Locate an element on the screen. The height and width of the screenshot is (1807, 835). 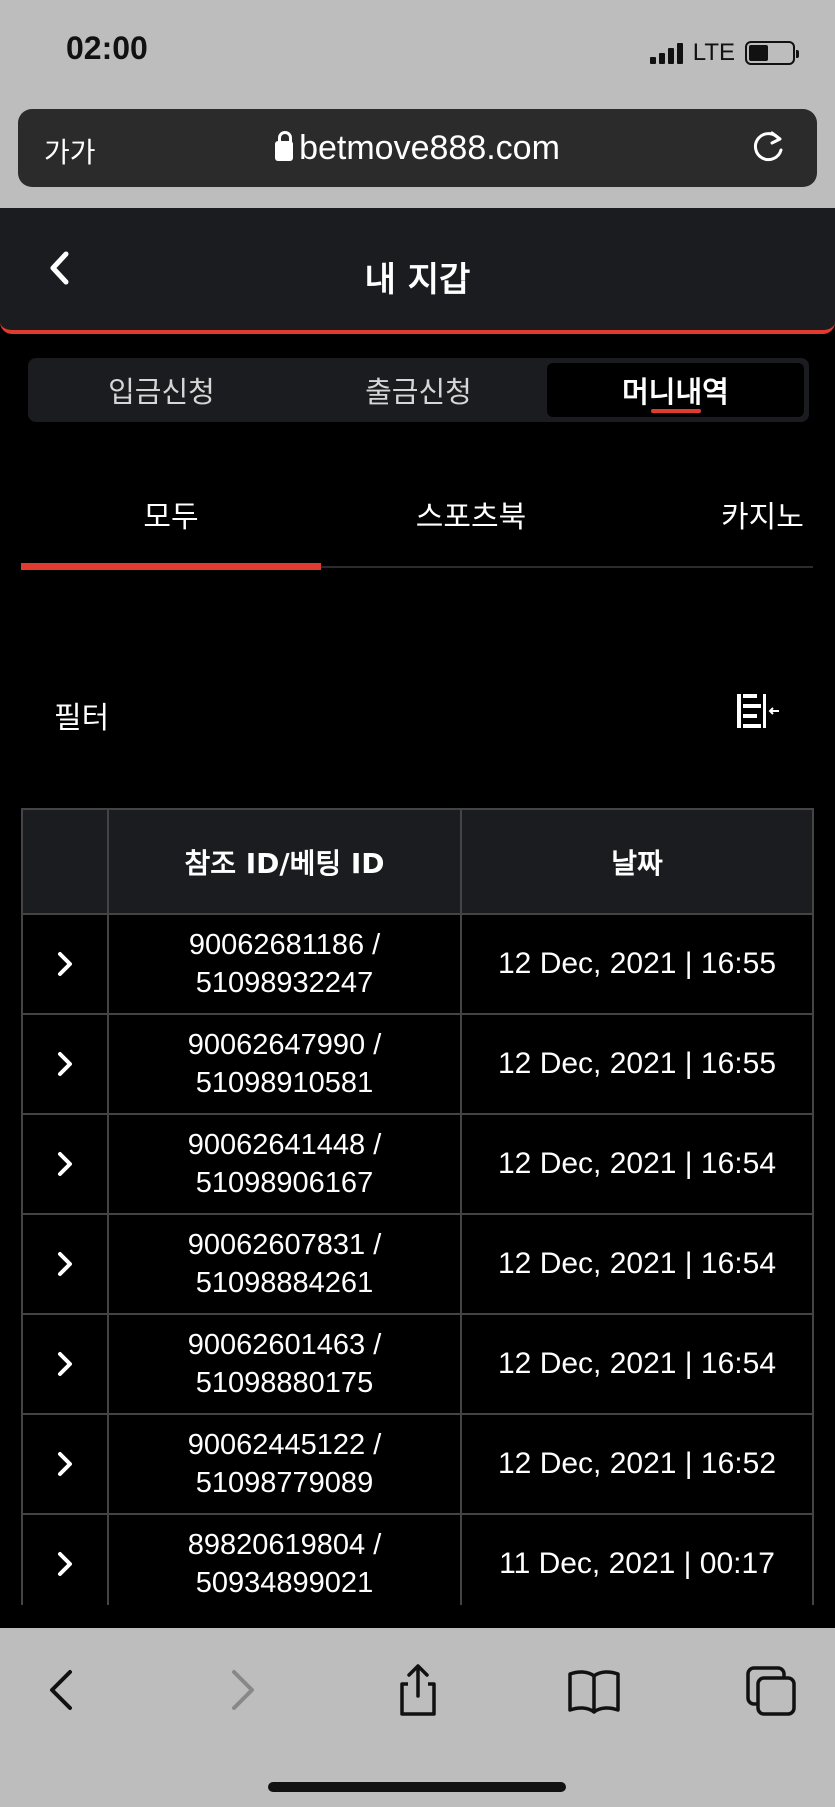
ref-id: 90062445122 / is located at coordinates (284, 1445).